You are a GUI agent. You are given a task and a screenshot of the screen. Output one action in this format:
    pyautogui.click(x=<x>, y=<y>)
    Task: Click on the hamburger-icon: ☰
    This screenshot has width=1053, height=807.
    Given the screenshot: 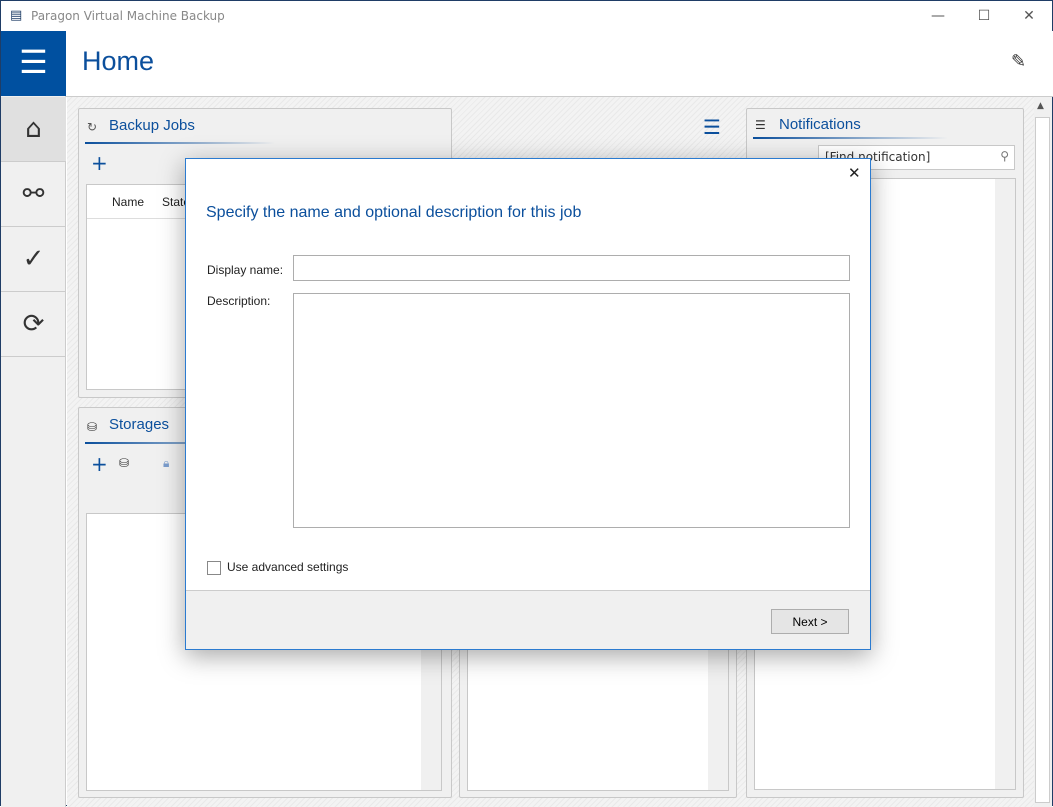 What is the action you would take?
    pyautogui.click(x=33, y=62)
    